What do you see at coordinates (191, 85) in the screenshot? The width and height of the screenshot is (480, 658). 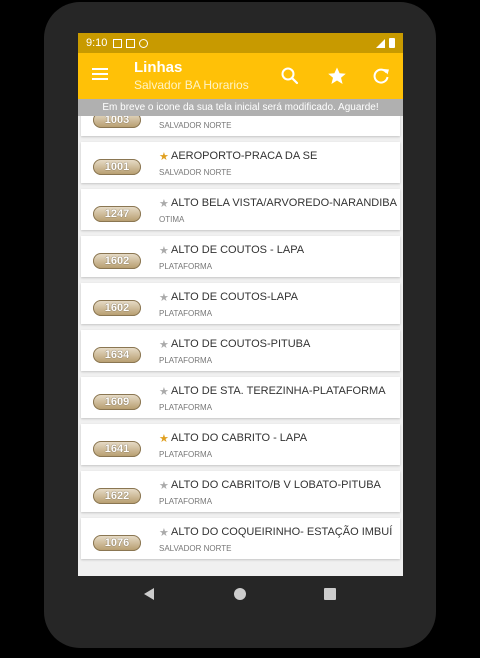 I see `app-subtitle: Salvador BA Horarios` at bounding box center [191, 85].